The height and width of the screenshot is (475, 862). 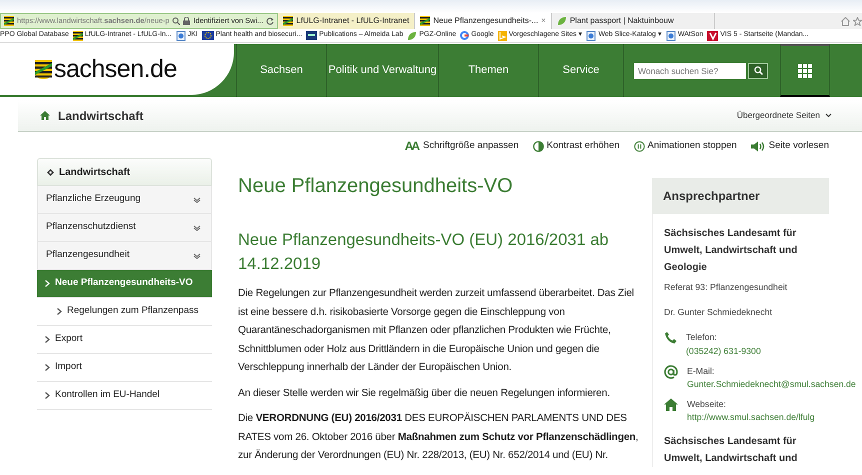 What do you see at coordinates (465, 35) in the screenshot?
I see `google-icon` at bounding box center [465, 35].